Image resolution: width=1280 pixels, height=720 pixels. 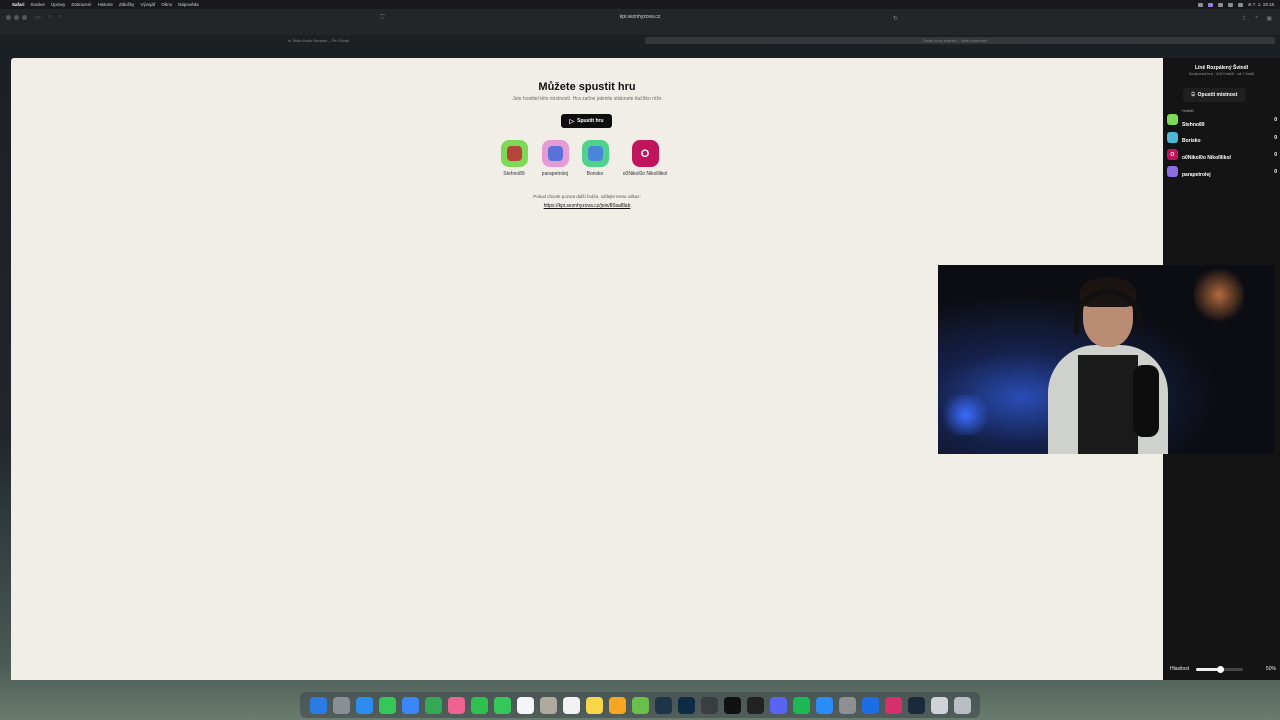 I want to click on scoreboard-info: Hostitel Stehno89, so click(x=1193, y=120).